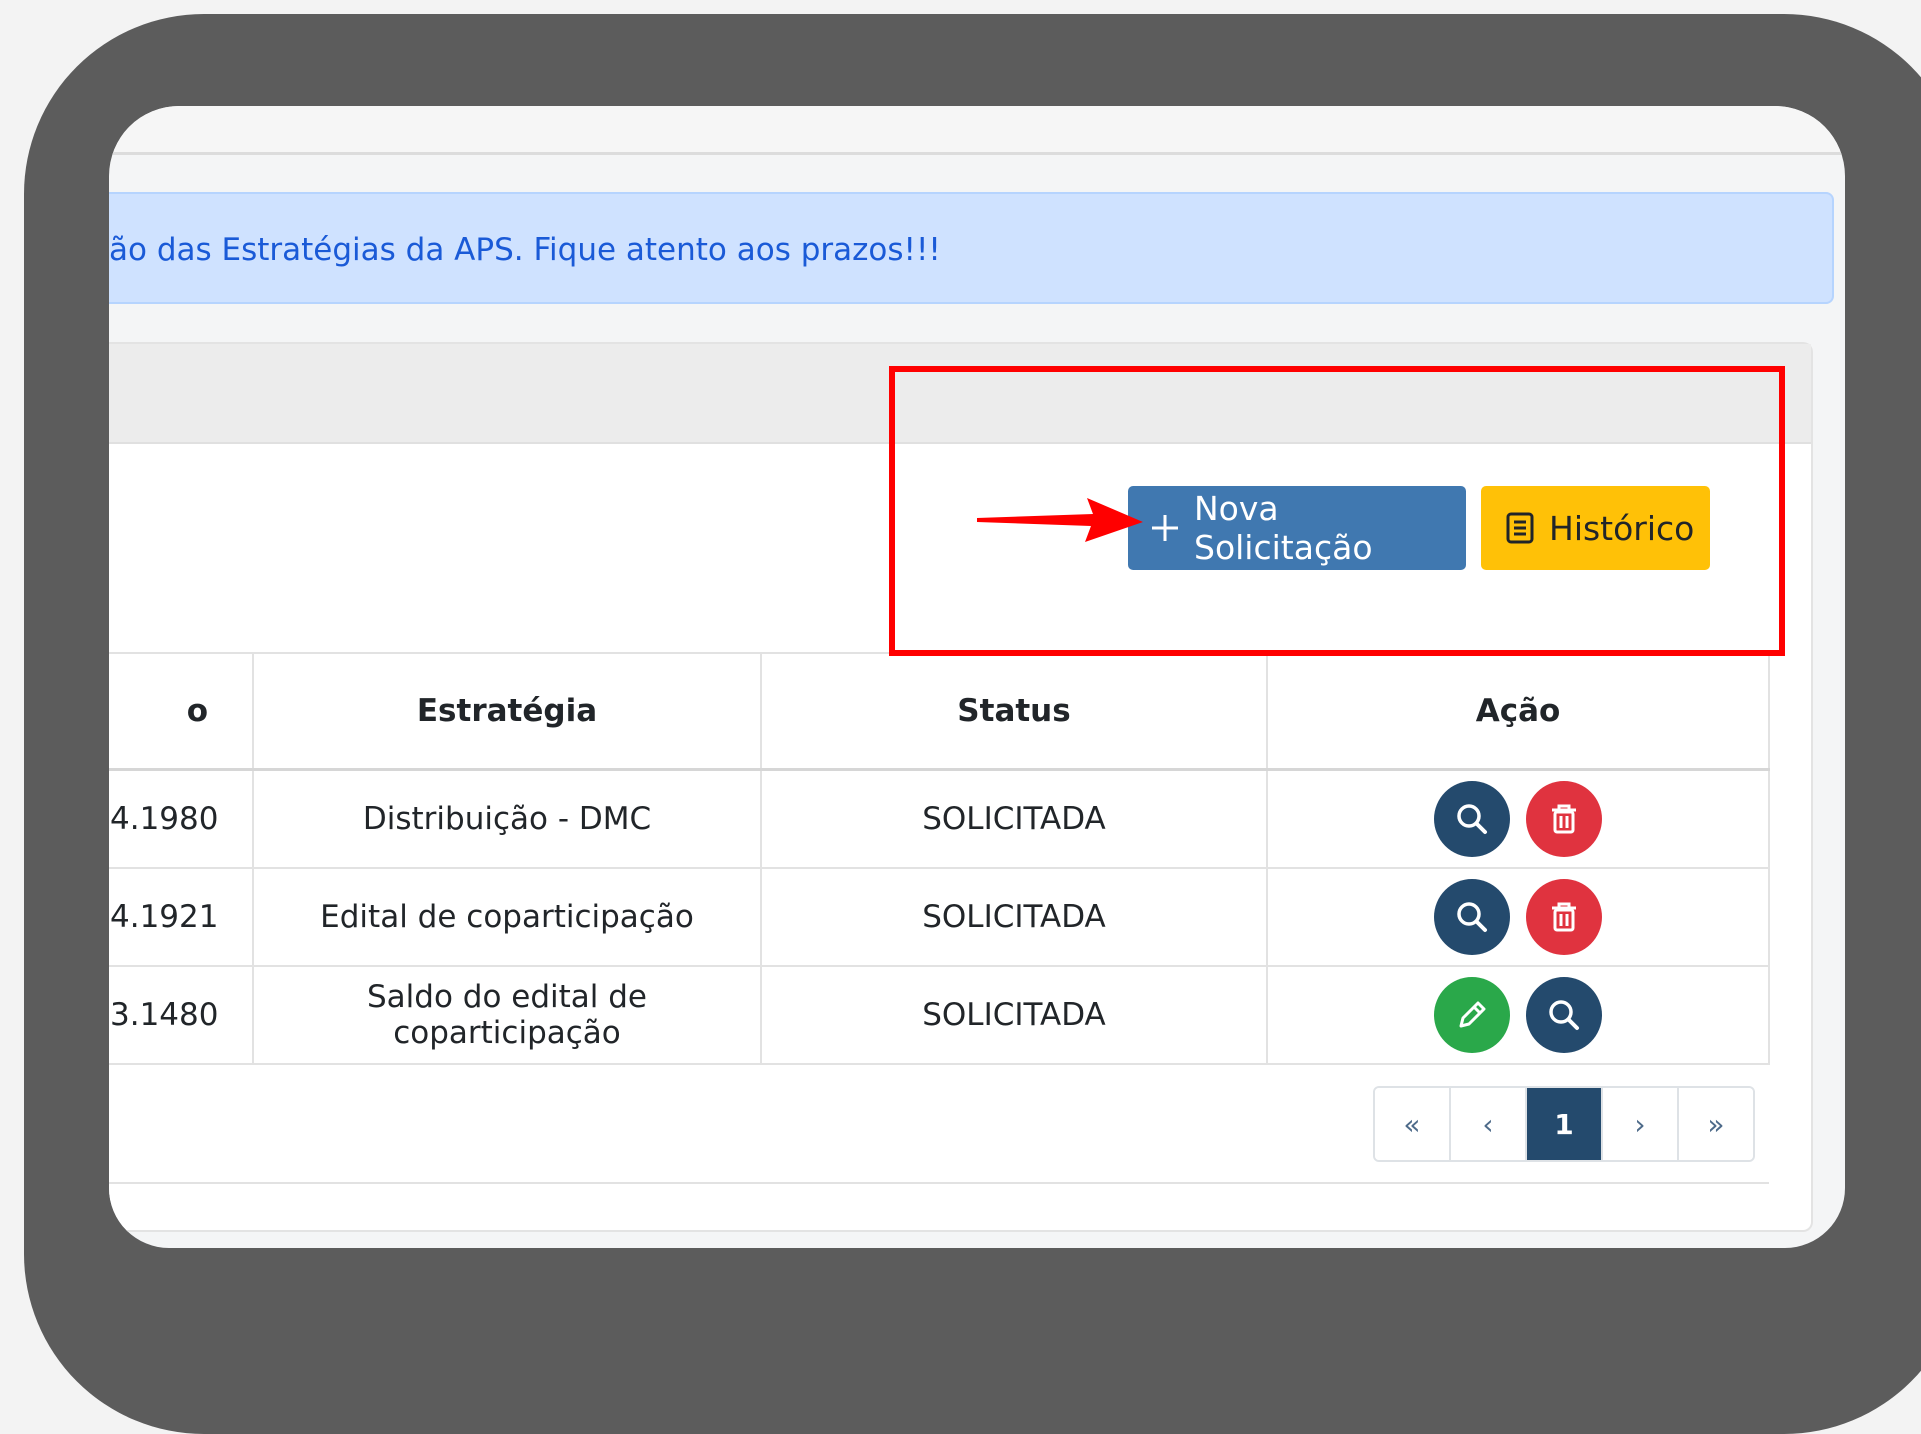 The height and width of the screenshot is (1434, 1921). I want to click on table-card-bottom-border, so click(939, 1183).